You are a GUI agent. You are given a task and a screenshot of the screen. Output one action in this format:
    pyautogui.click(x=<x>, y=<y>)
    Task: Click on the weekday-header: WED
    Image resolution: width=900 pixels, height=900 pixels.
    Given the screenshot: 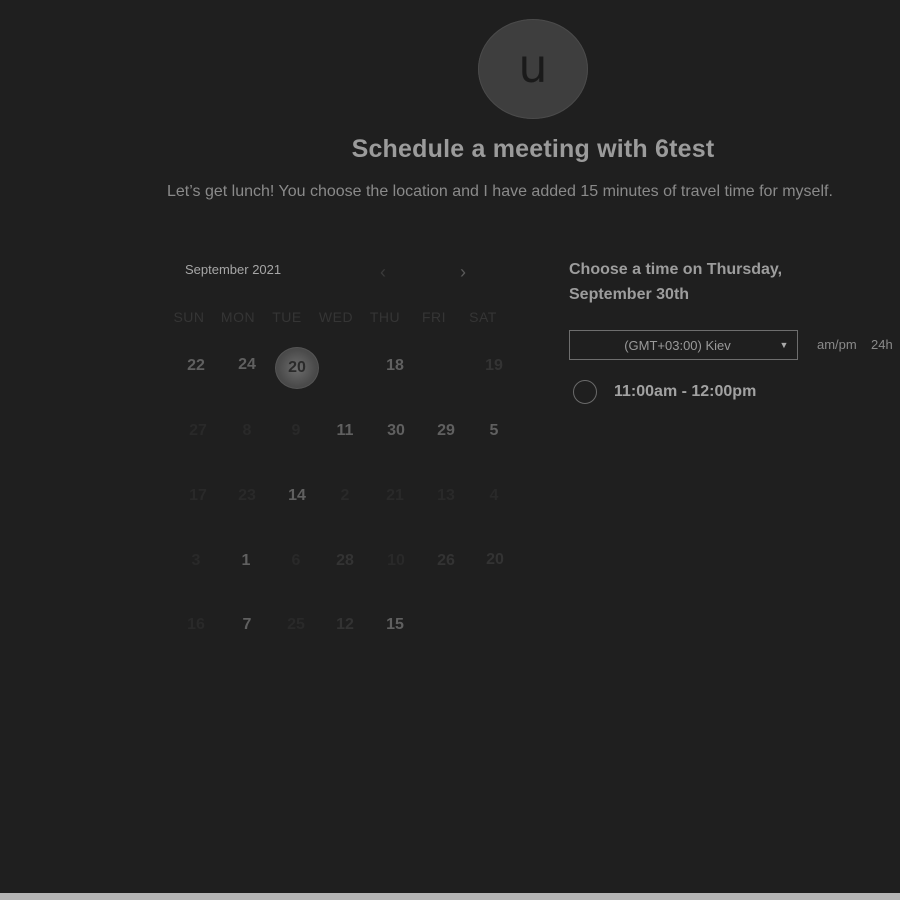 What is the action you would take?
    pyautogui.click(x=336, y=317)
    